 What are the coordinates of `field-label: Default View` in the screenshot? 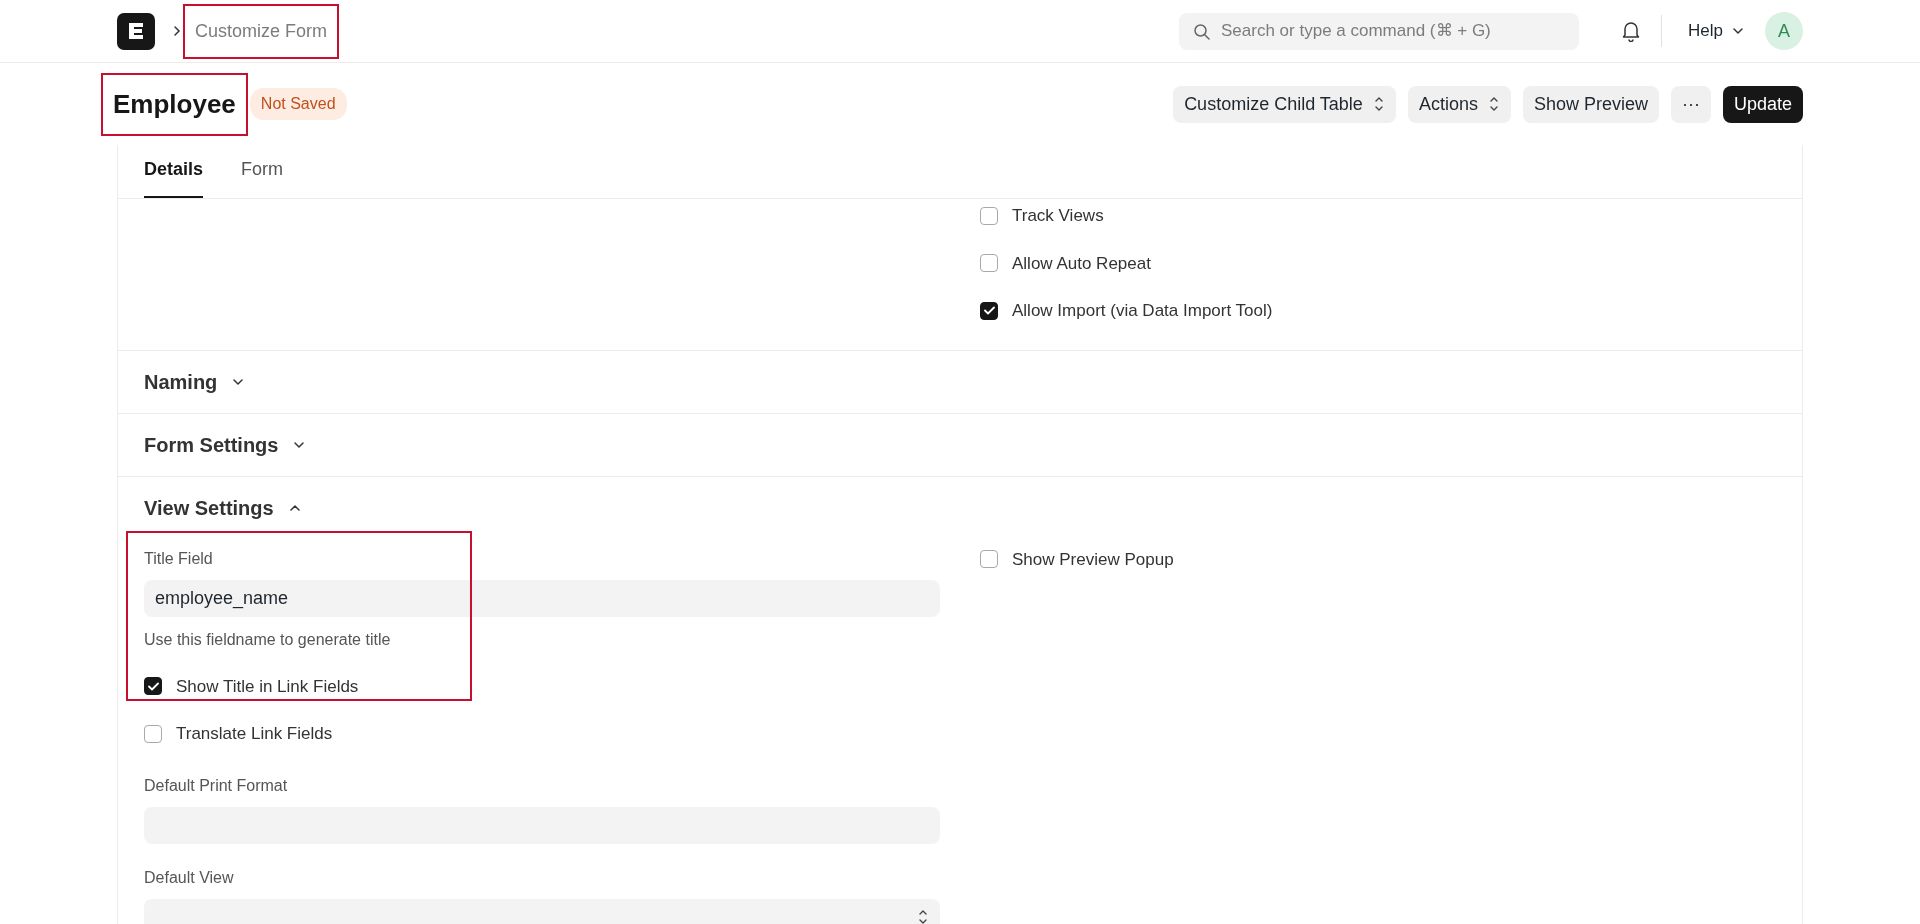 It's located at (189, 877).